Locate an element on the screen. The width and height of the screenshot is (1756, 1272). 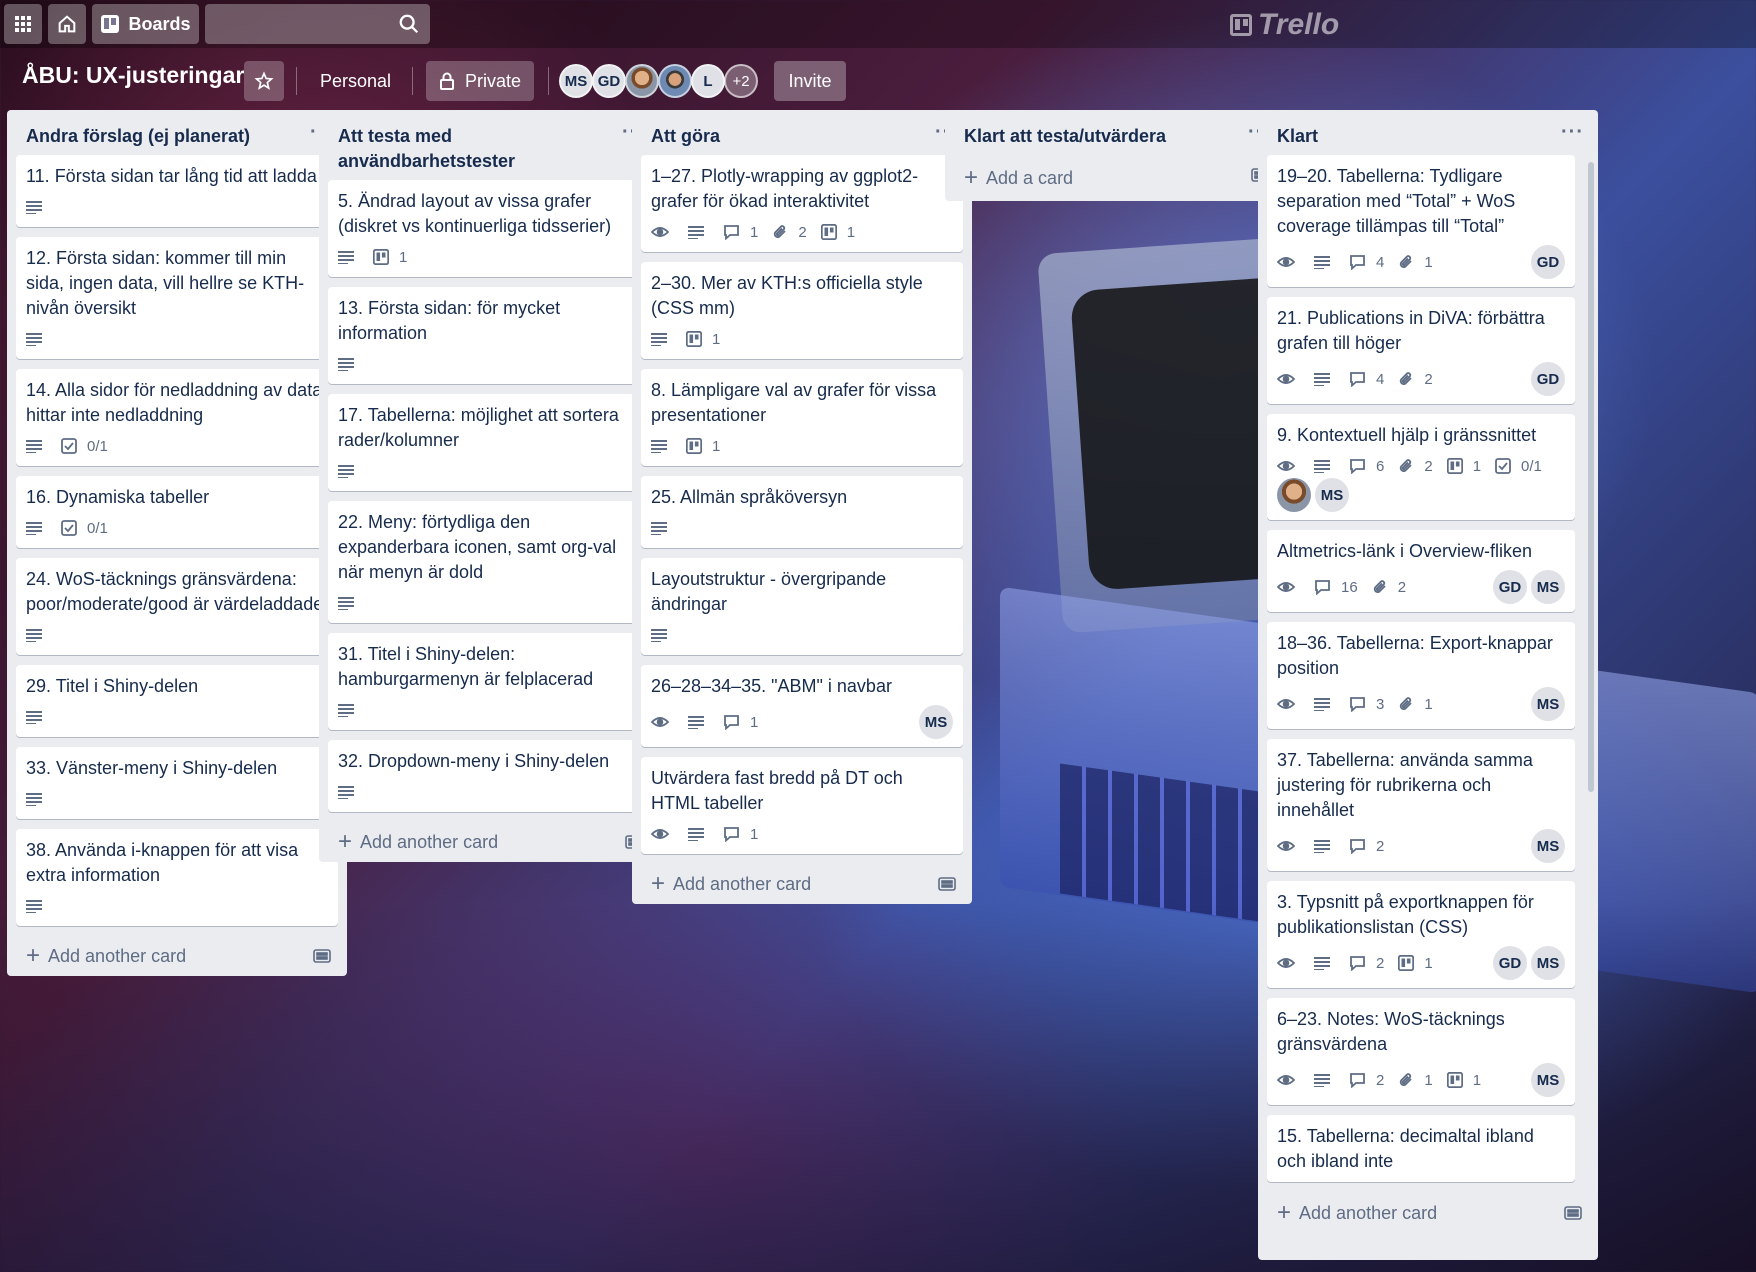
list-header: Andra förslag (ej planerat)··· is located at coordinates (177, 132).